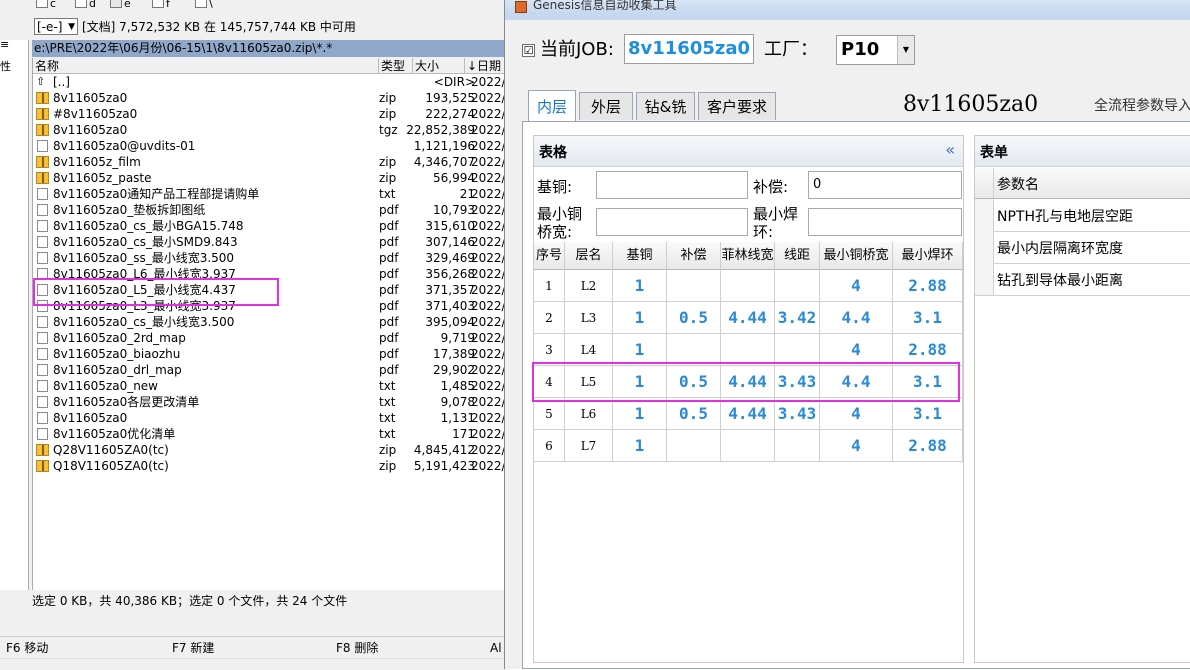 The height and width of the screenshot is (670, 1190). Describe the element at coordinates (273, 450) in the screenshot. I see `file-row: Q28V11605ZA0(tc) zip 4,845,412 2022/0` at that location.